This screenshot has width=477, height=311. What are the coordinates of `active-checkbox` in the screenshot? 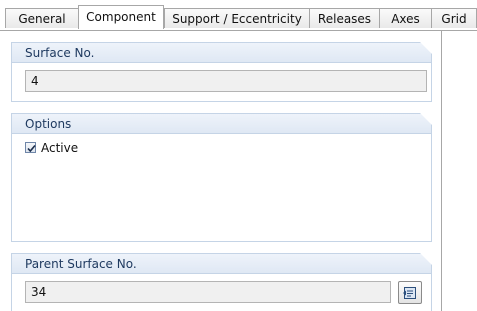 It's located at (30, 147).